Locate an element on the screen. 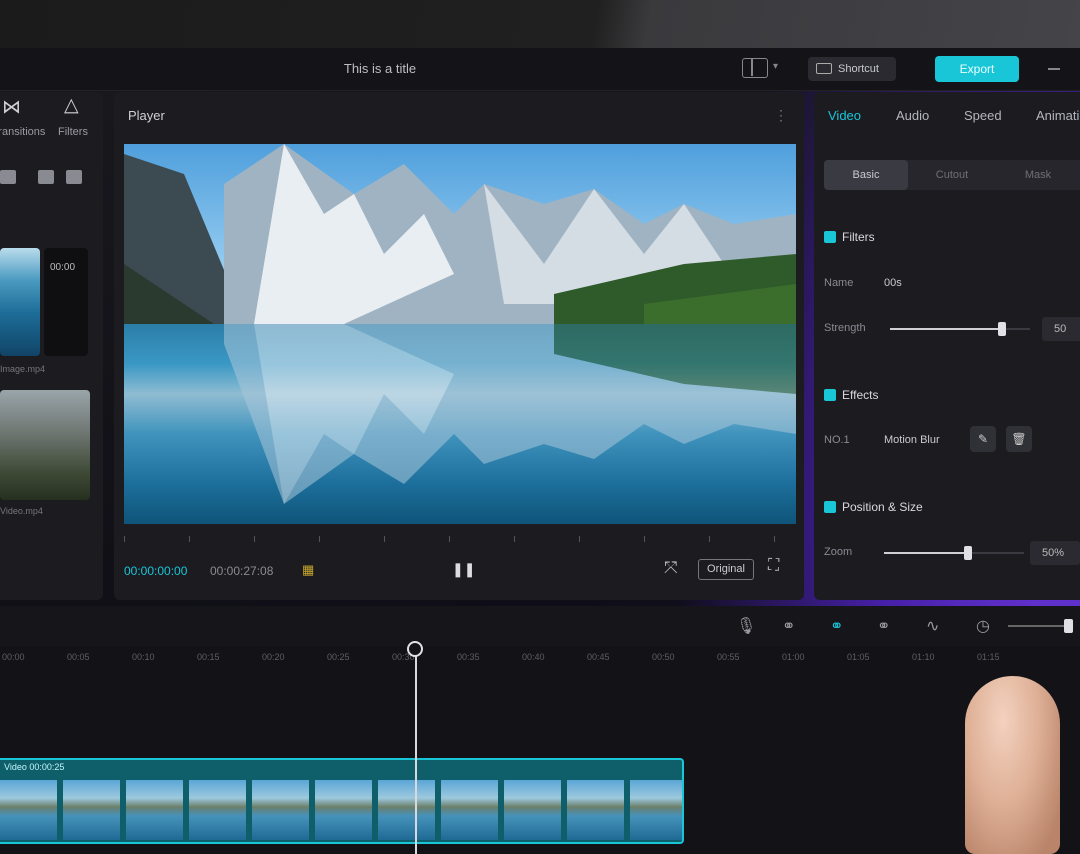 This screenshot has width=1080, height=854. timeline-mark: 00:20 is located at coordinates (273, 657).